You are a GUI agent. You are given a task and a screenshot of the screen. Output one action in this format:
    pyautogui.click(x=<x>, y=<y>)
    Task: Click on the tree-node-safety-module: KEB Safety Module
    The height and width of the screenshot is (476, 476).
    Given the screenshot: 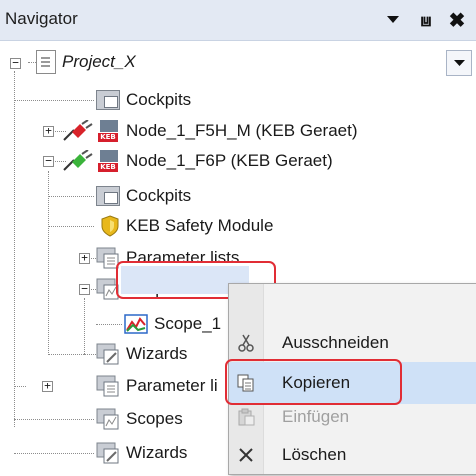 What is the action you would take?
    pyautogui.click(x=186, y=226)
    